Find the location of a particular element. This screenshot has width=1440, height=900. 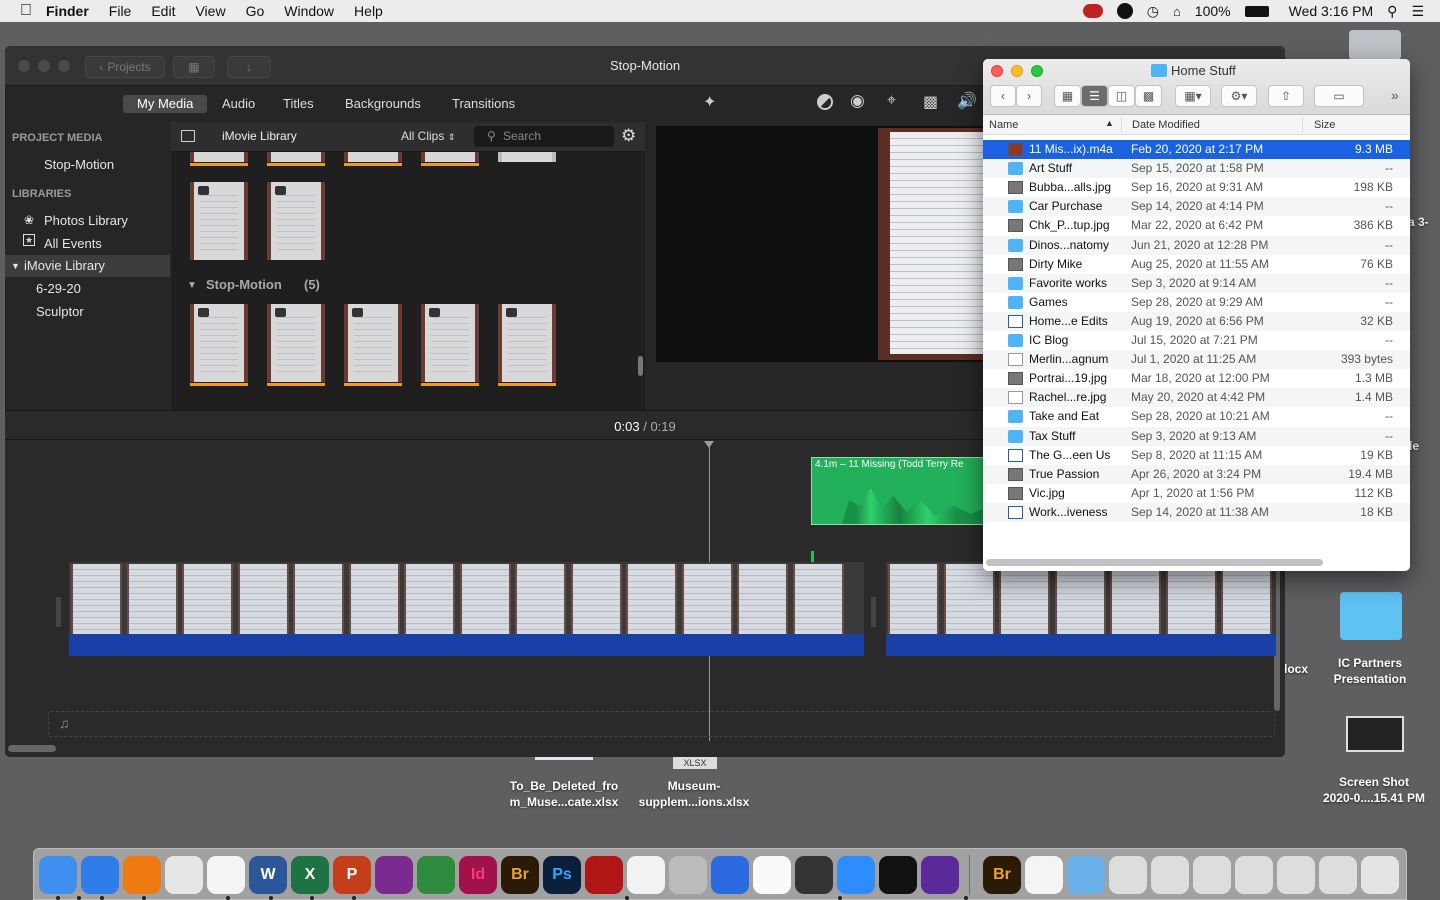

volume-icon: 🔊 is located at coordinates (967, 101).